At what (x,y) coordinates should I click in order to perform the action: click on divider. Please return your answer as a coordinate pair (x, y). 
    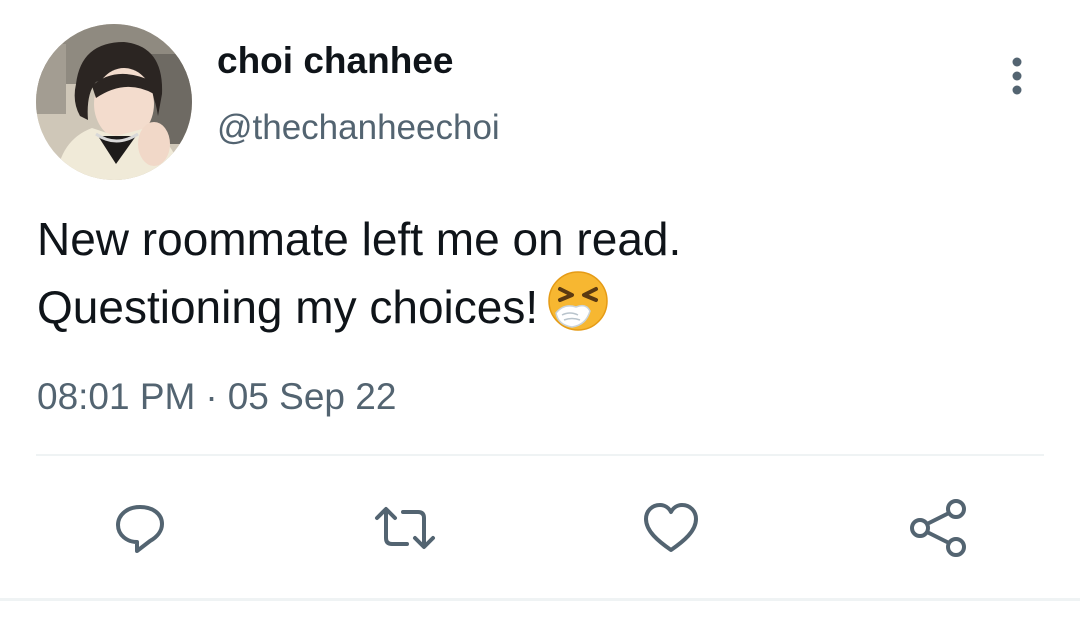
    Looking at the image, I should click on (540, 455).